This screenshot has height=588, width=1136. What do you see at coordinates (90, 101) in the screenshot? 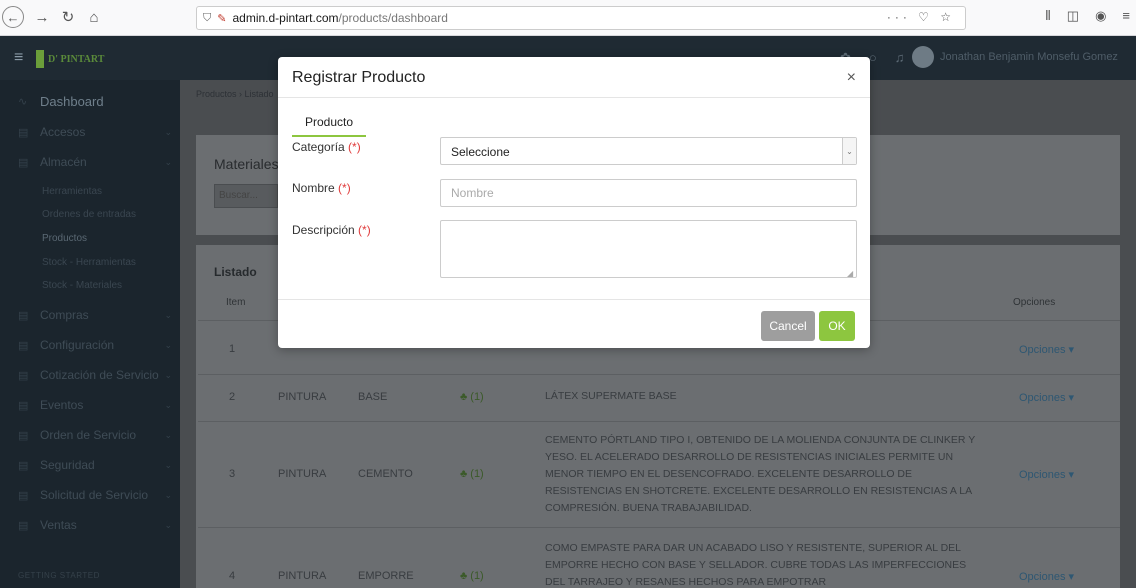
I see `sidebar-item-dashboard: ∿ Dashboard` at bounding box center [90, 101].